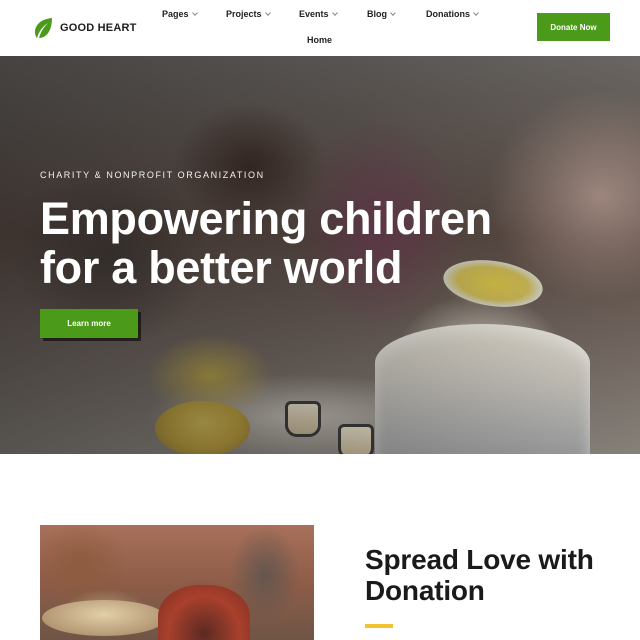 The image size is (640, 640). What do you see at coordinates (175, 14) in the screenshot?
I see `nav-item-label: Pages` at bounding box center [175, 14].